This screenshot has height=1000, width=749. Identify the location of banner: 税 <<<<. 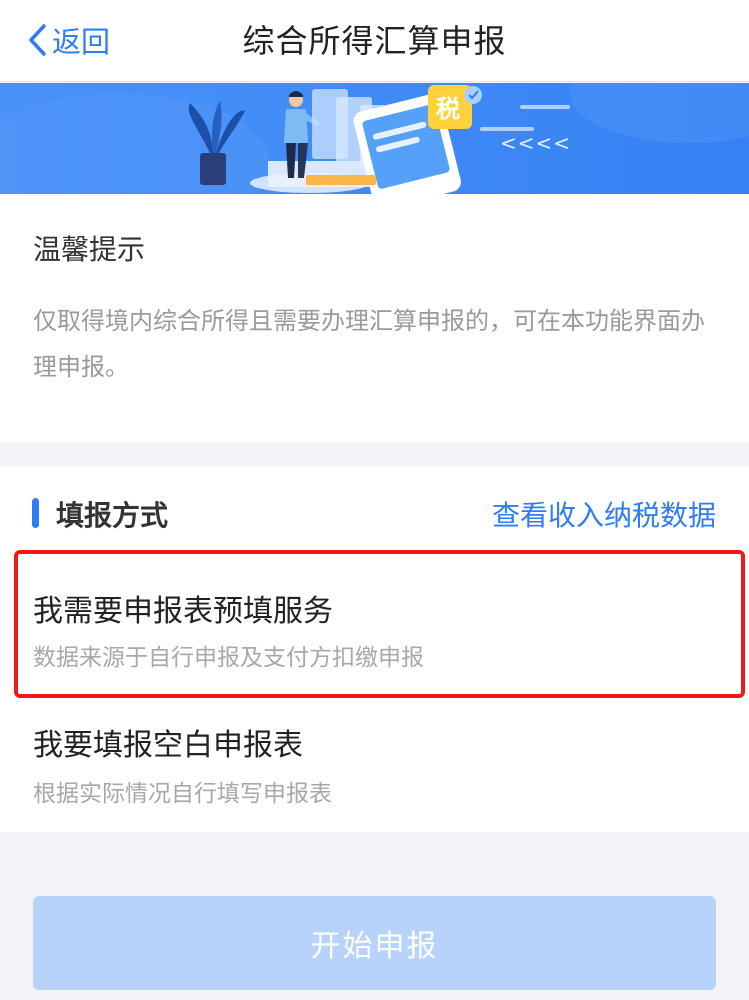
(374, 138).